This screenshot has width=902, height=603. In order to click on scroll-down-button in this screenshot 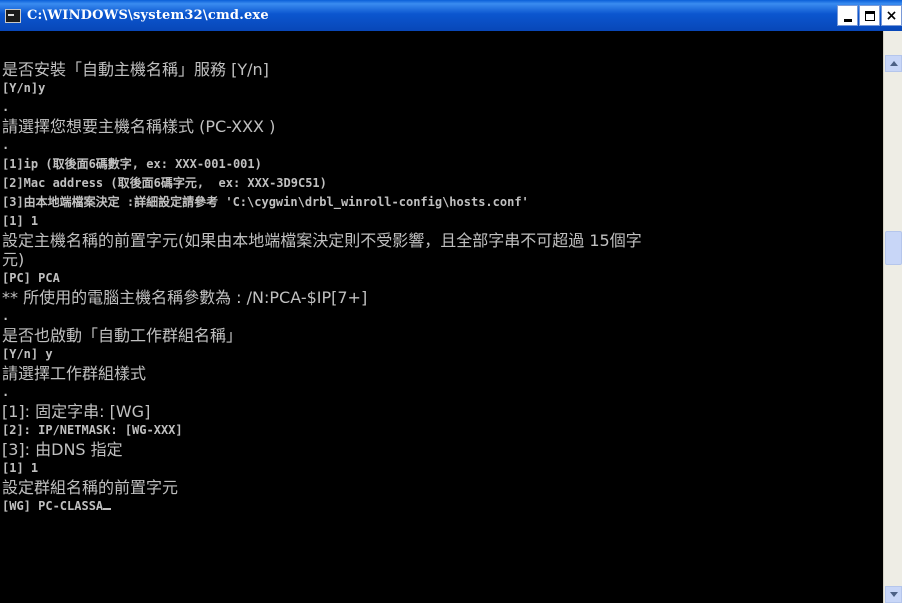, I will do `click(893, 594)`.